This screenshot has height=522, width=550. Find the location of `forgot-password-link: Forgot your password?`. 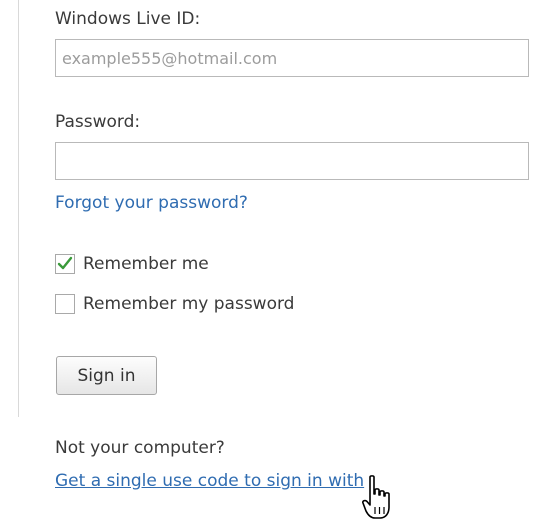

forgot-password-link: Forgot your password? is located at coordinates (151, 203).